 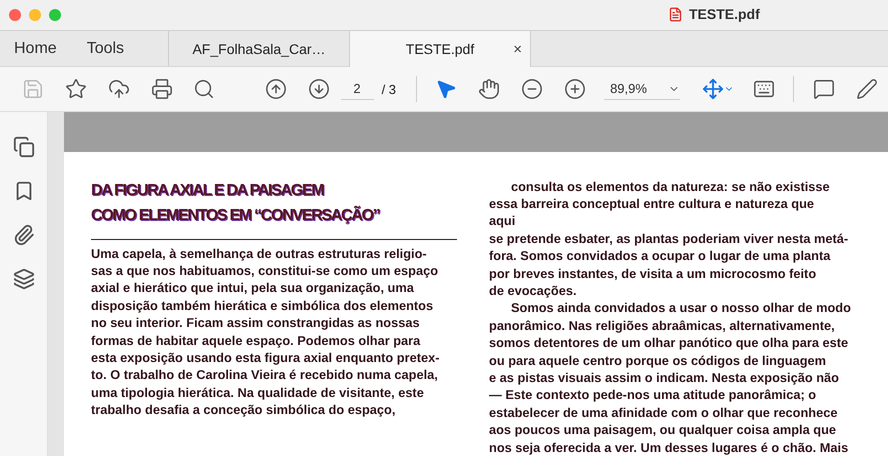 I want to click on zoom-in-icon, so click(x=575, y=89).